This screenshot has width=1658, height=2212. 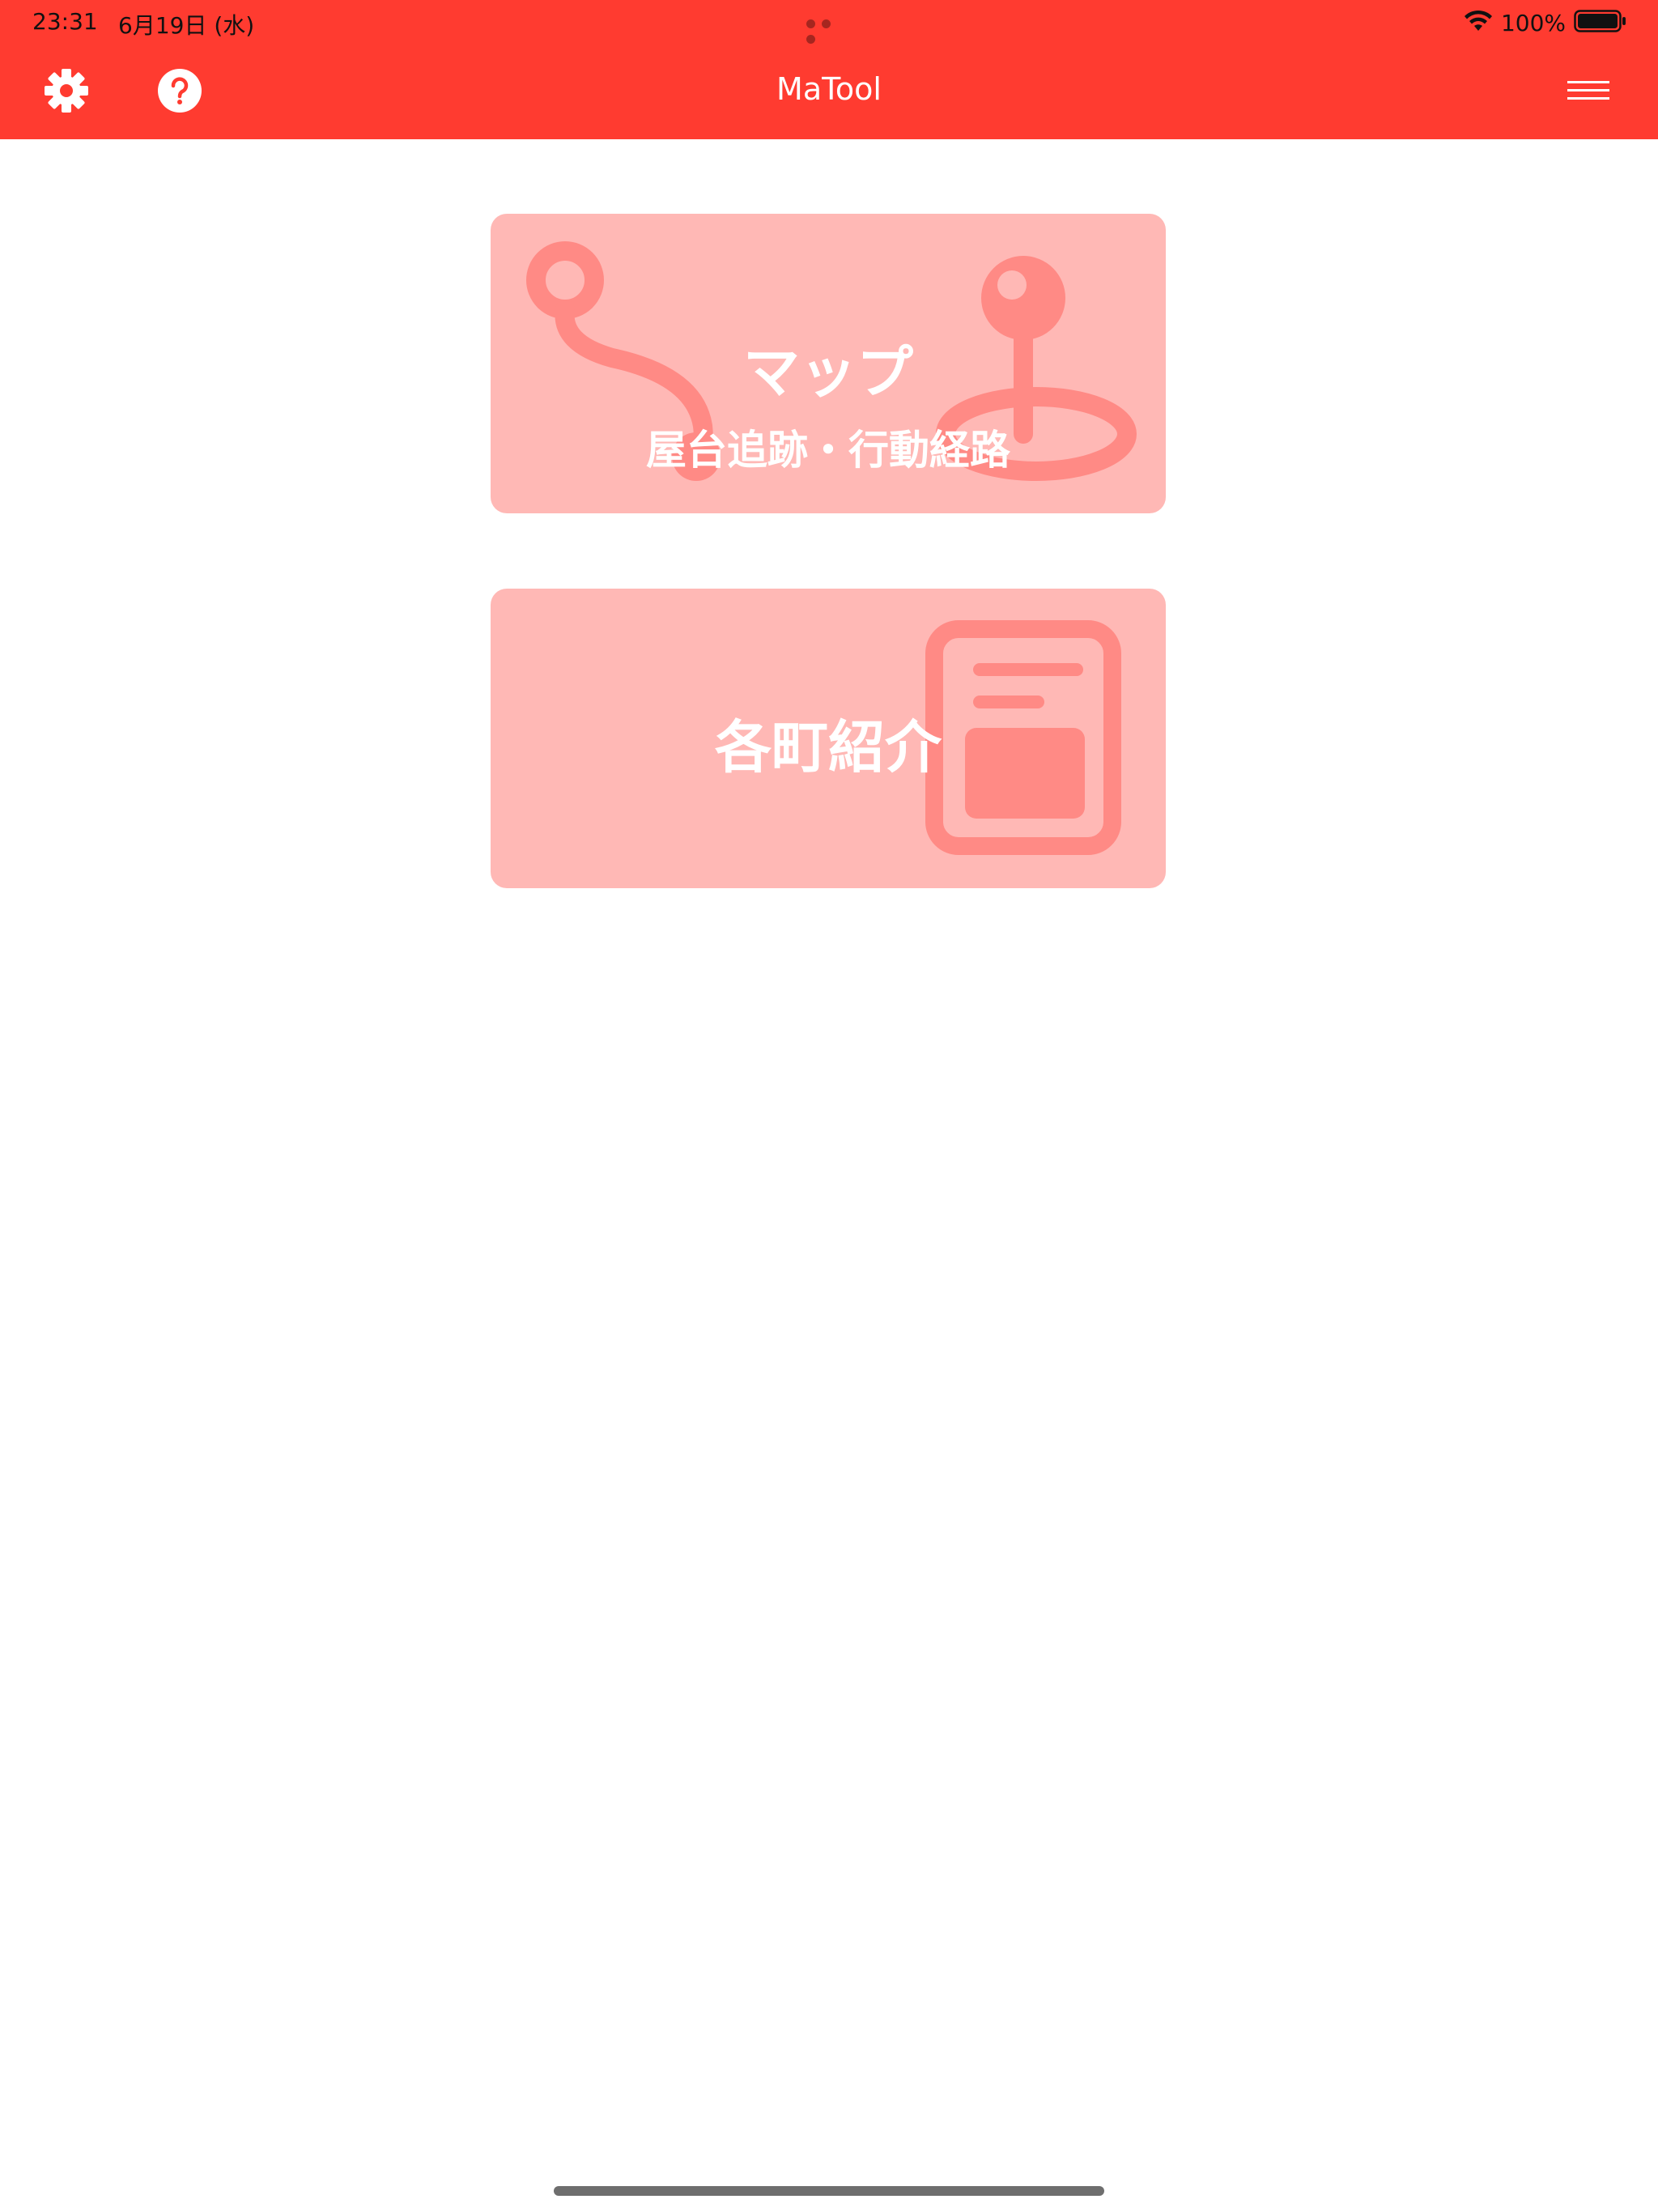 I want to click on status-time: 23:31, so click(x=65, y=22).